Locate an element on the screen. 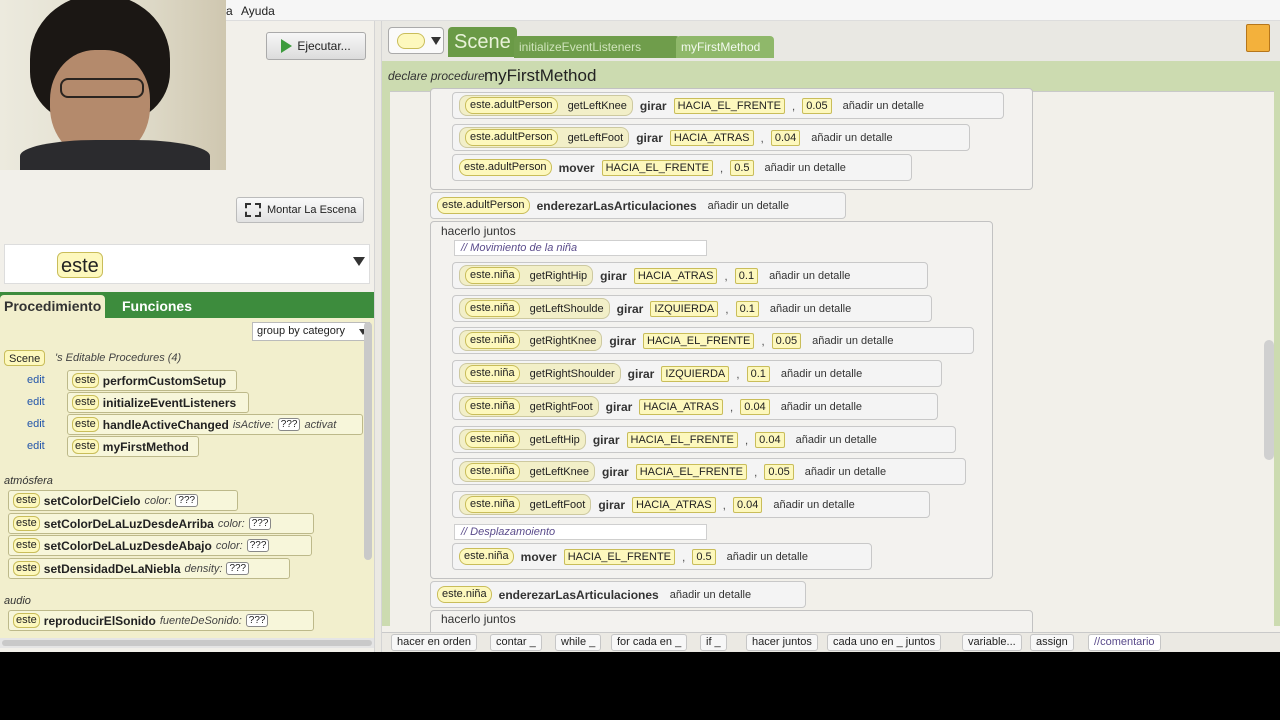 This screenshot has height=720, width=1280. left-panel-scrollbar is located at coordinates (368, 441).